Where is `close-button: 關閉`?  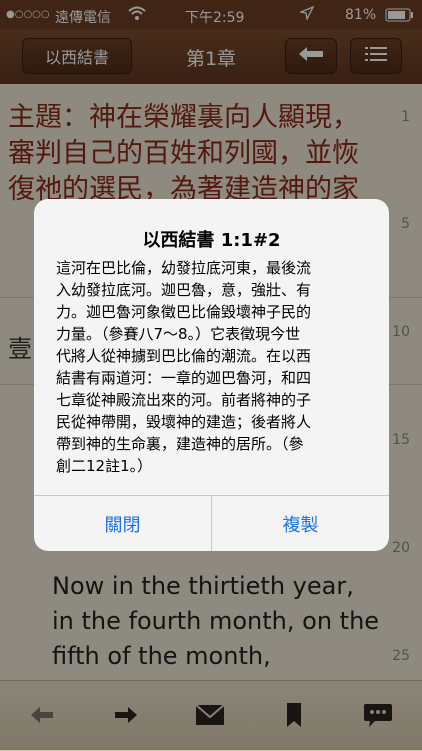
close-button: 關閉 is located at coordinates (122, 523).